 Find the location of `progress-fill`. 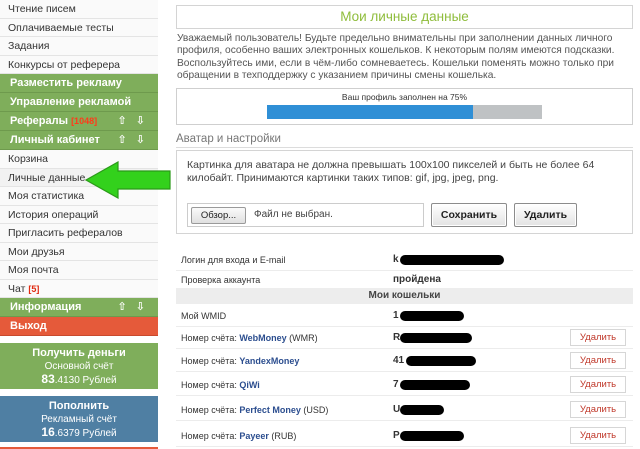

progress-fill is located at coordinates (370, 112).